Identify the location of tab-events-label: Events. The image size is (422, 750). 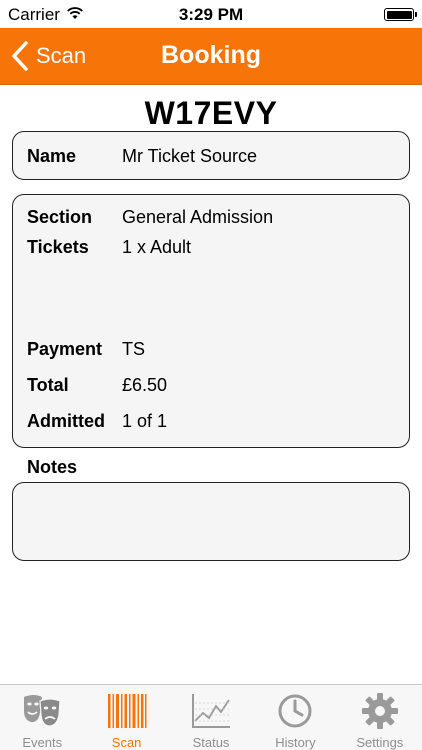
(42, 742).